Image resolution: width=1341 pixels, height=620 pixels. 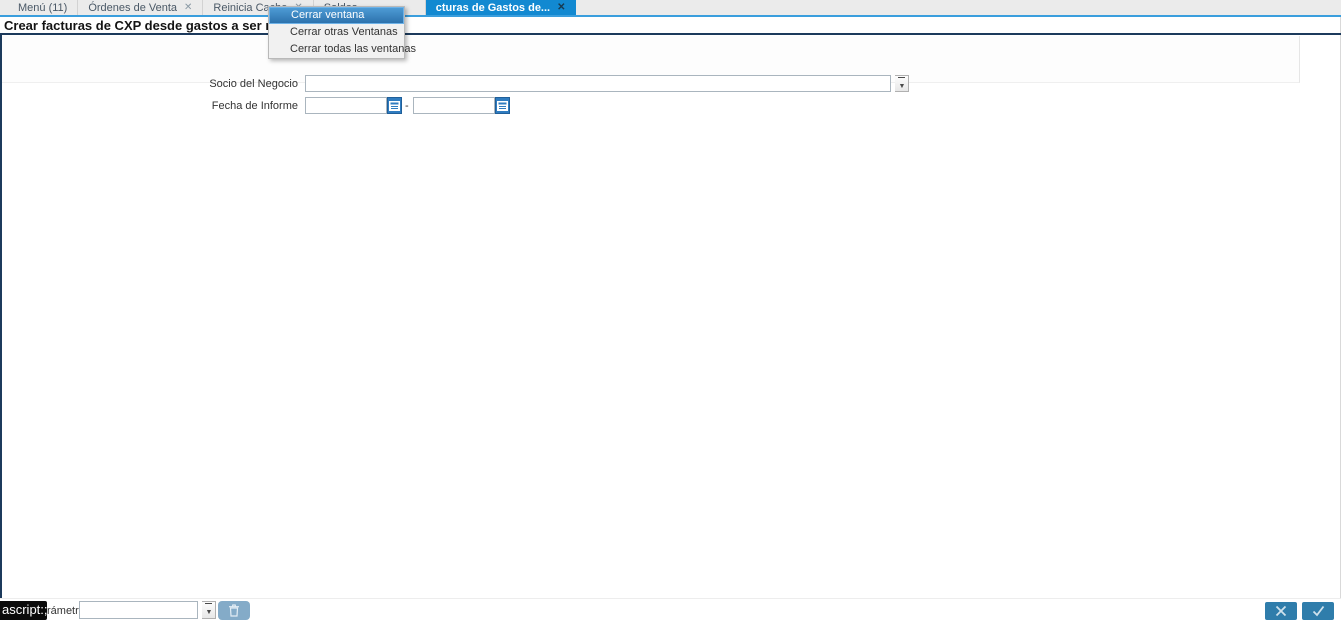 What do you see at coordinates (138, 610) in the screenshot?
I see `saved-parameter-input` at bounding box center [138, 610].